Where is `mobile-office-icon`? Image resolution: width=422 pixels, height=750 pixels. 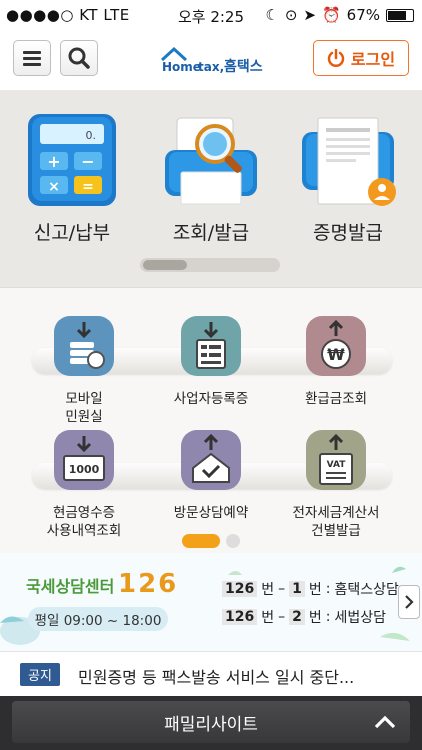
mobile-office-icon is located at coordinates (84, 346).